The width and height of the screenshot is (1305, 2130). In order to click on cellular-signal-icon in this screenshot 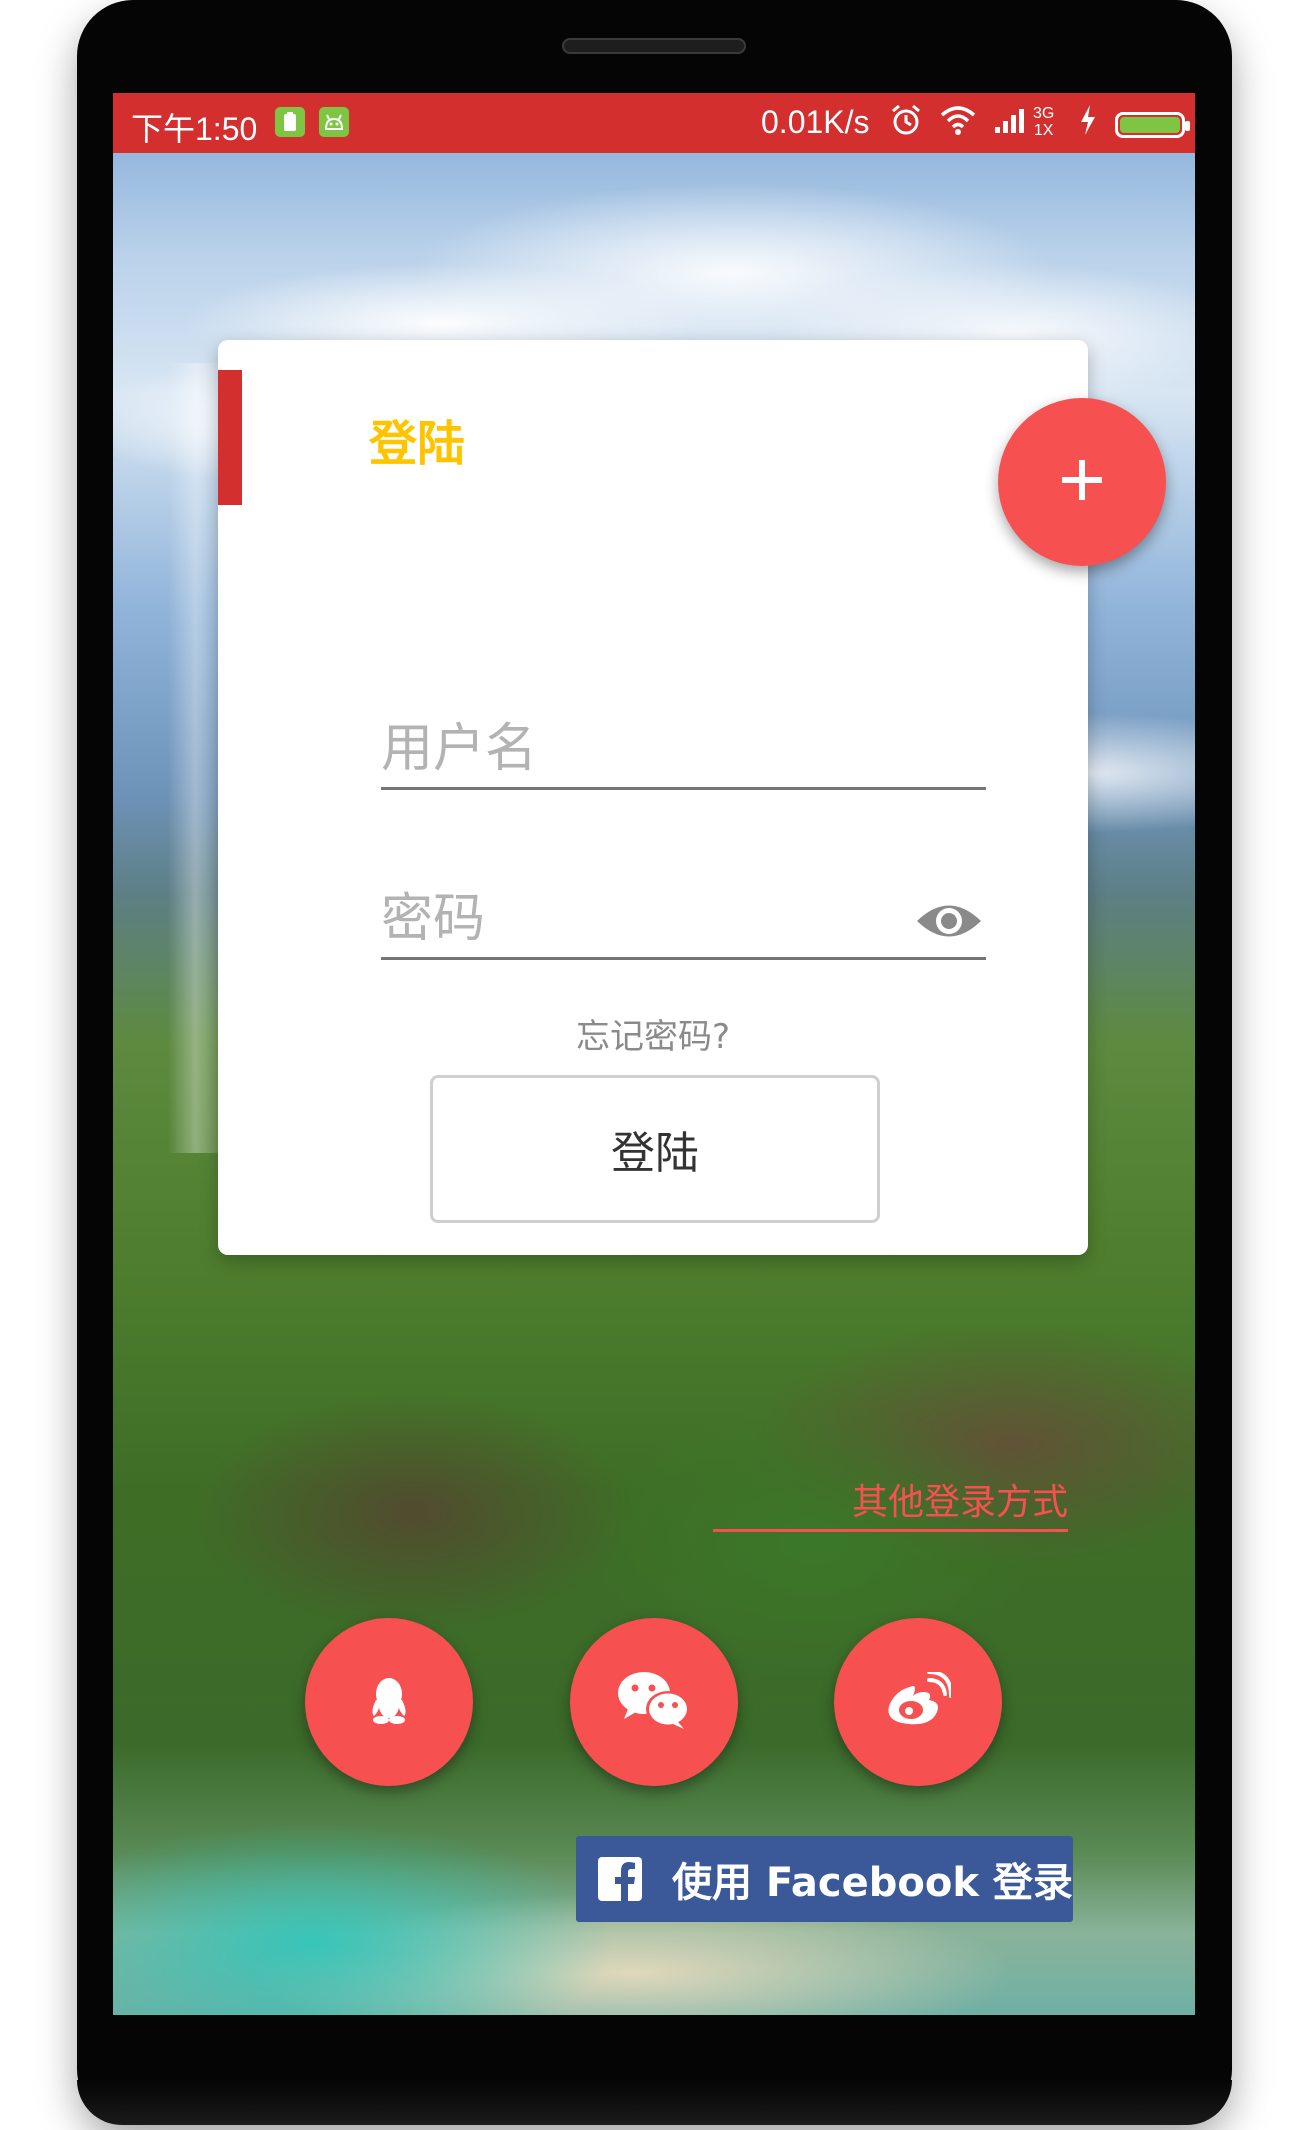, I will do `click(1011, 125)`.